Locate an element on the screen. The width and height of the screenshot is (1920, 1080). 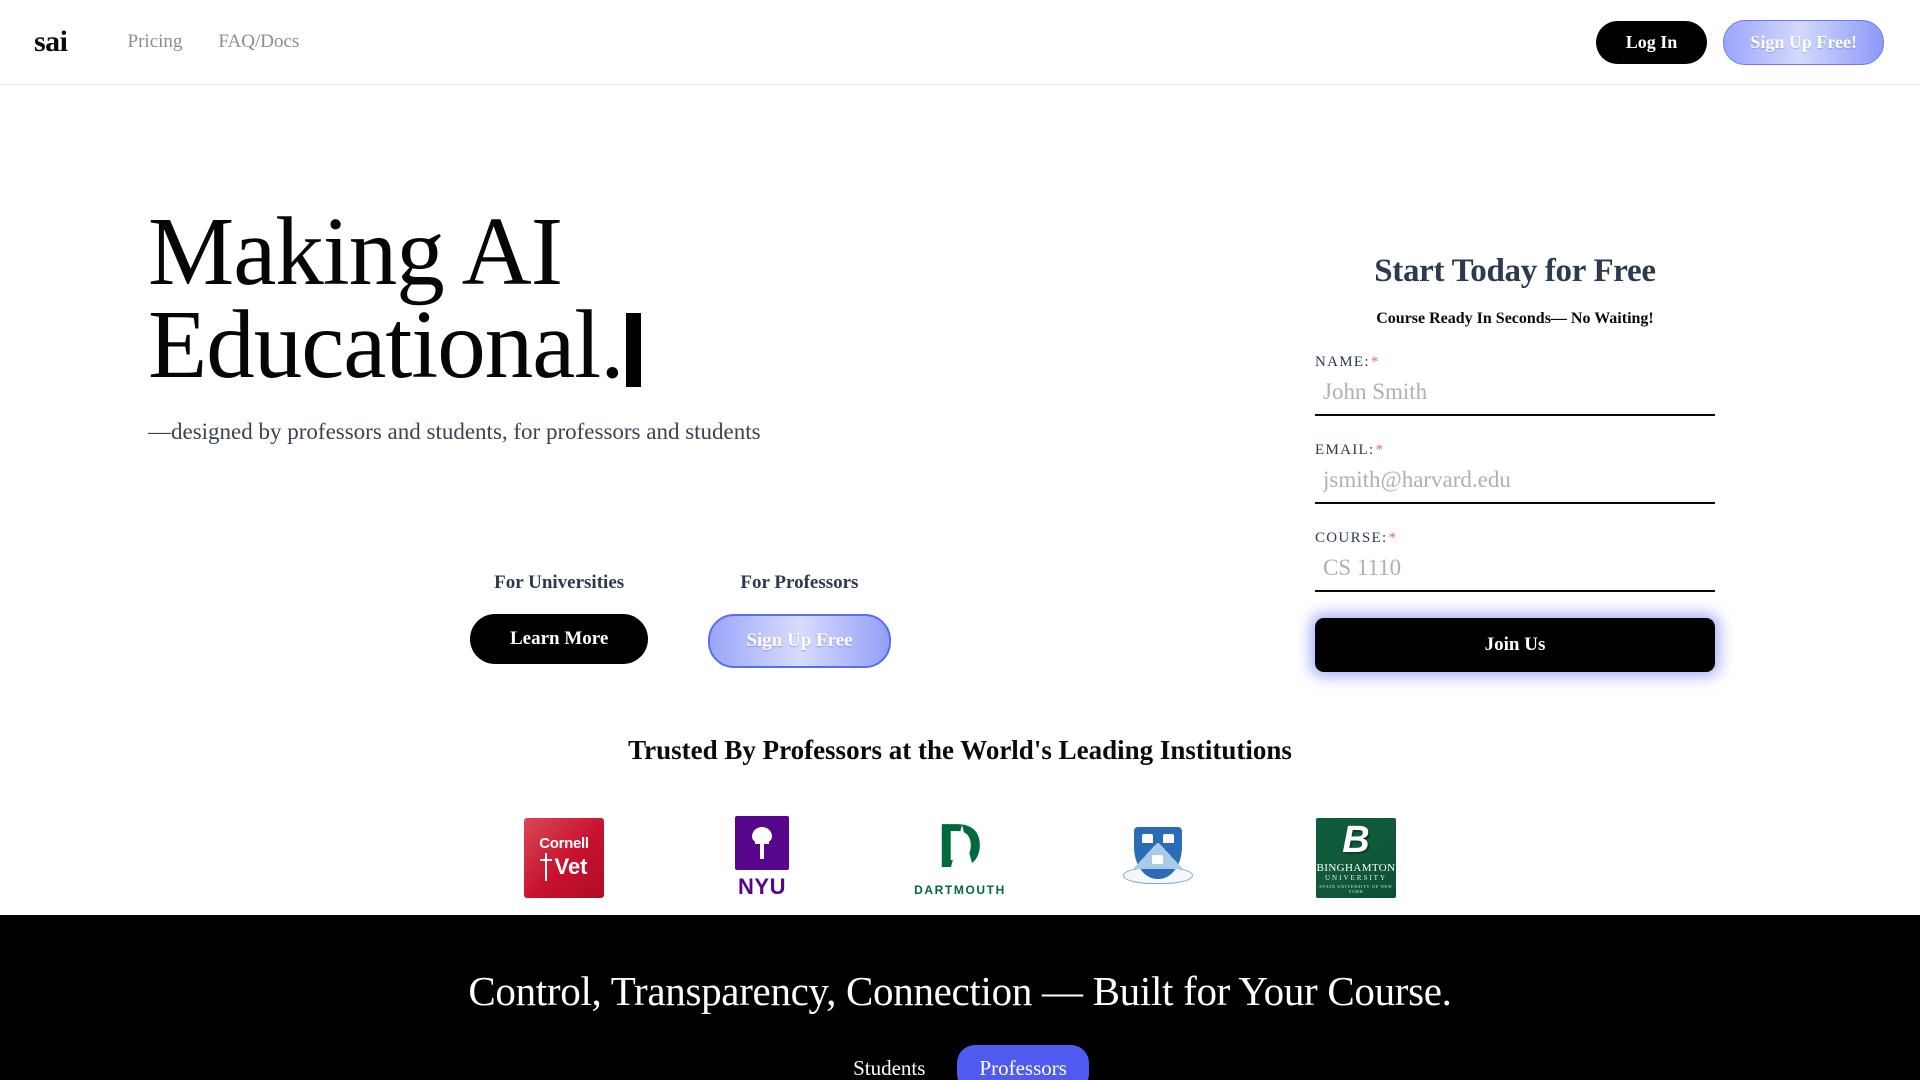
field-email-label-text: EMAIL: is located at coordinates (1345, 450).